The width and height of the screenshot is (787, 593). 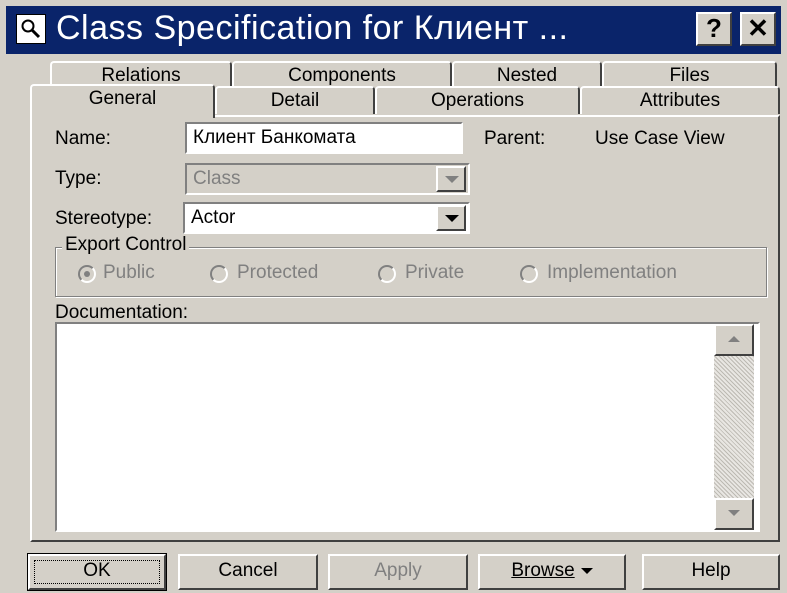 I want to click on stereotype-select: Actor, so click(x=326, y=218).